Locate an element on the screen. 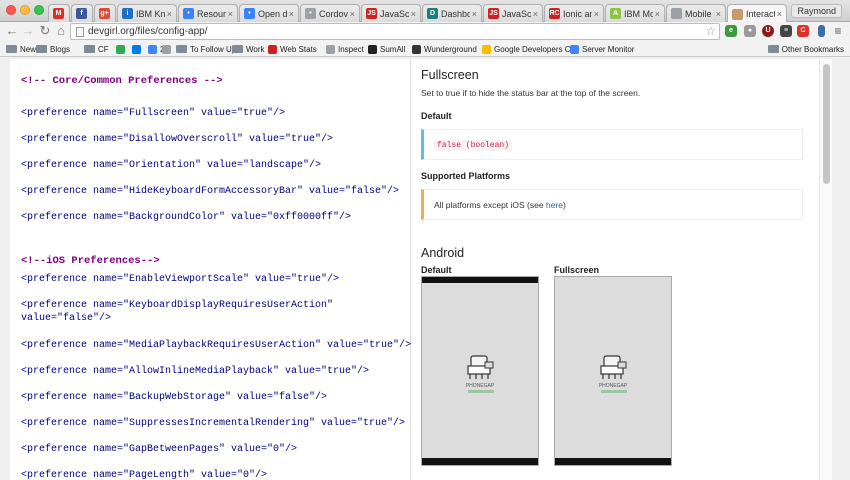  google-developers-icon is located at coordinates (486, 49).